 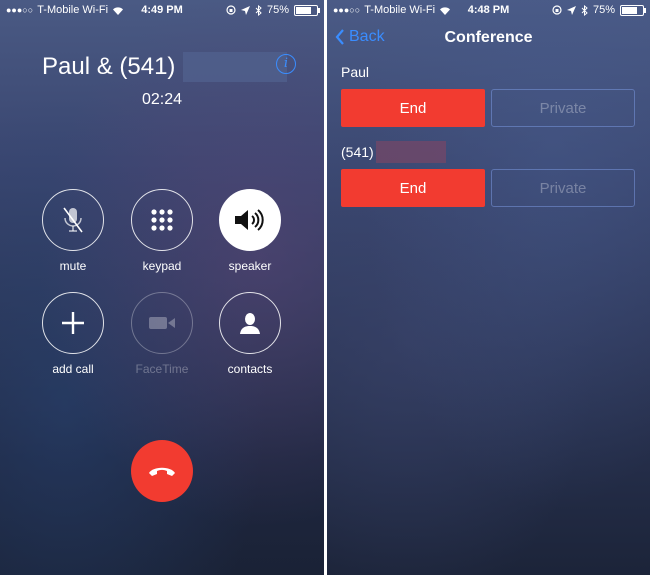 I want to click on facetime-button, so click(x=162, y=323).